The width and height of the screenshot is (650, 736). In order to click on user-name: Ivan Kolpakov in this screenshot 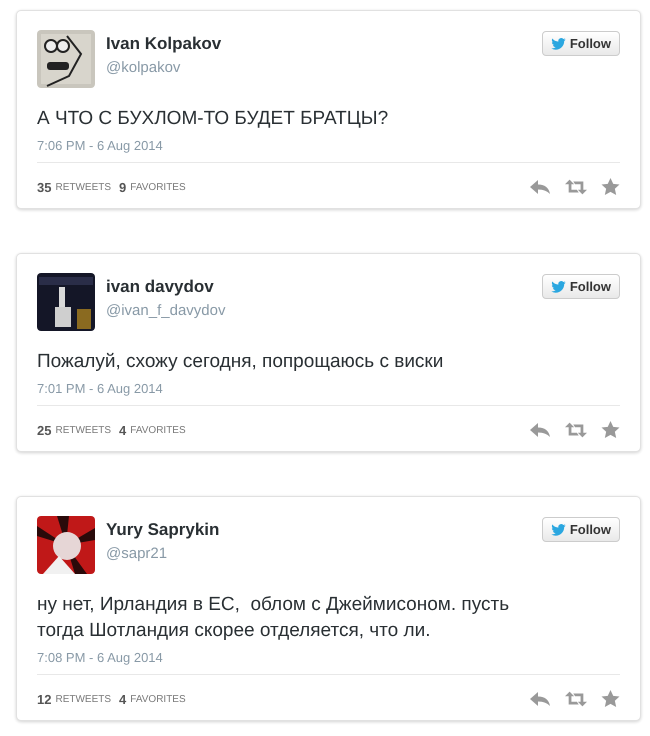, I will do `click(324, 44)`.